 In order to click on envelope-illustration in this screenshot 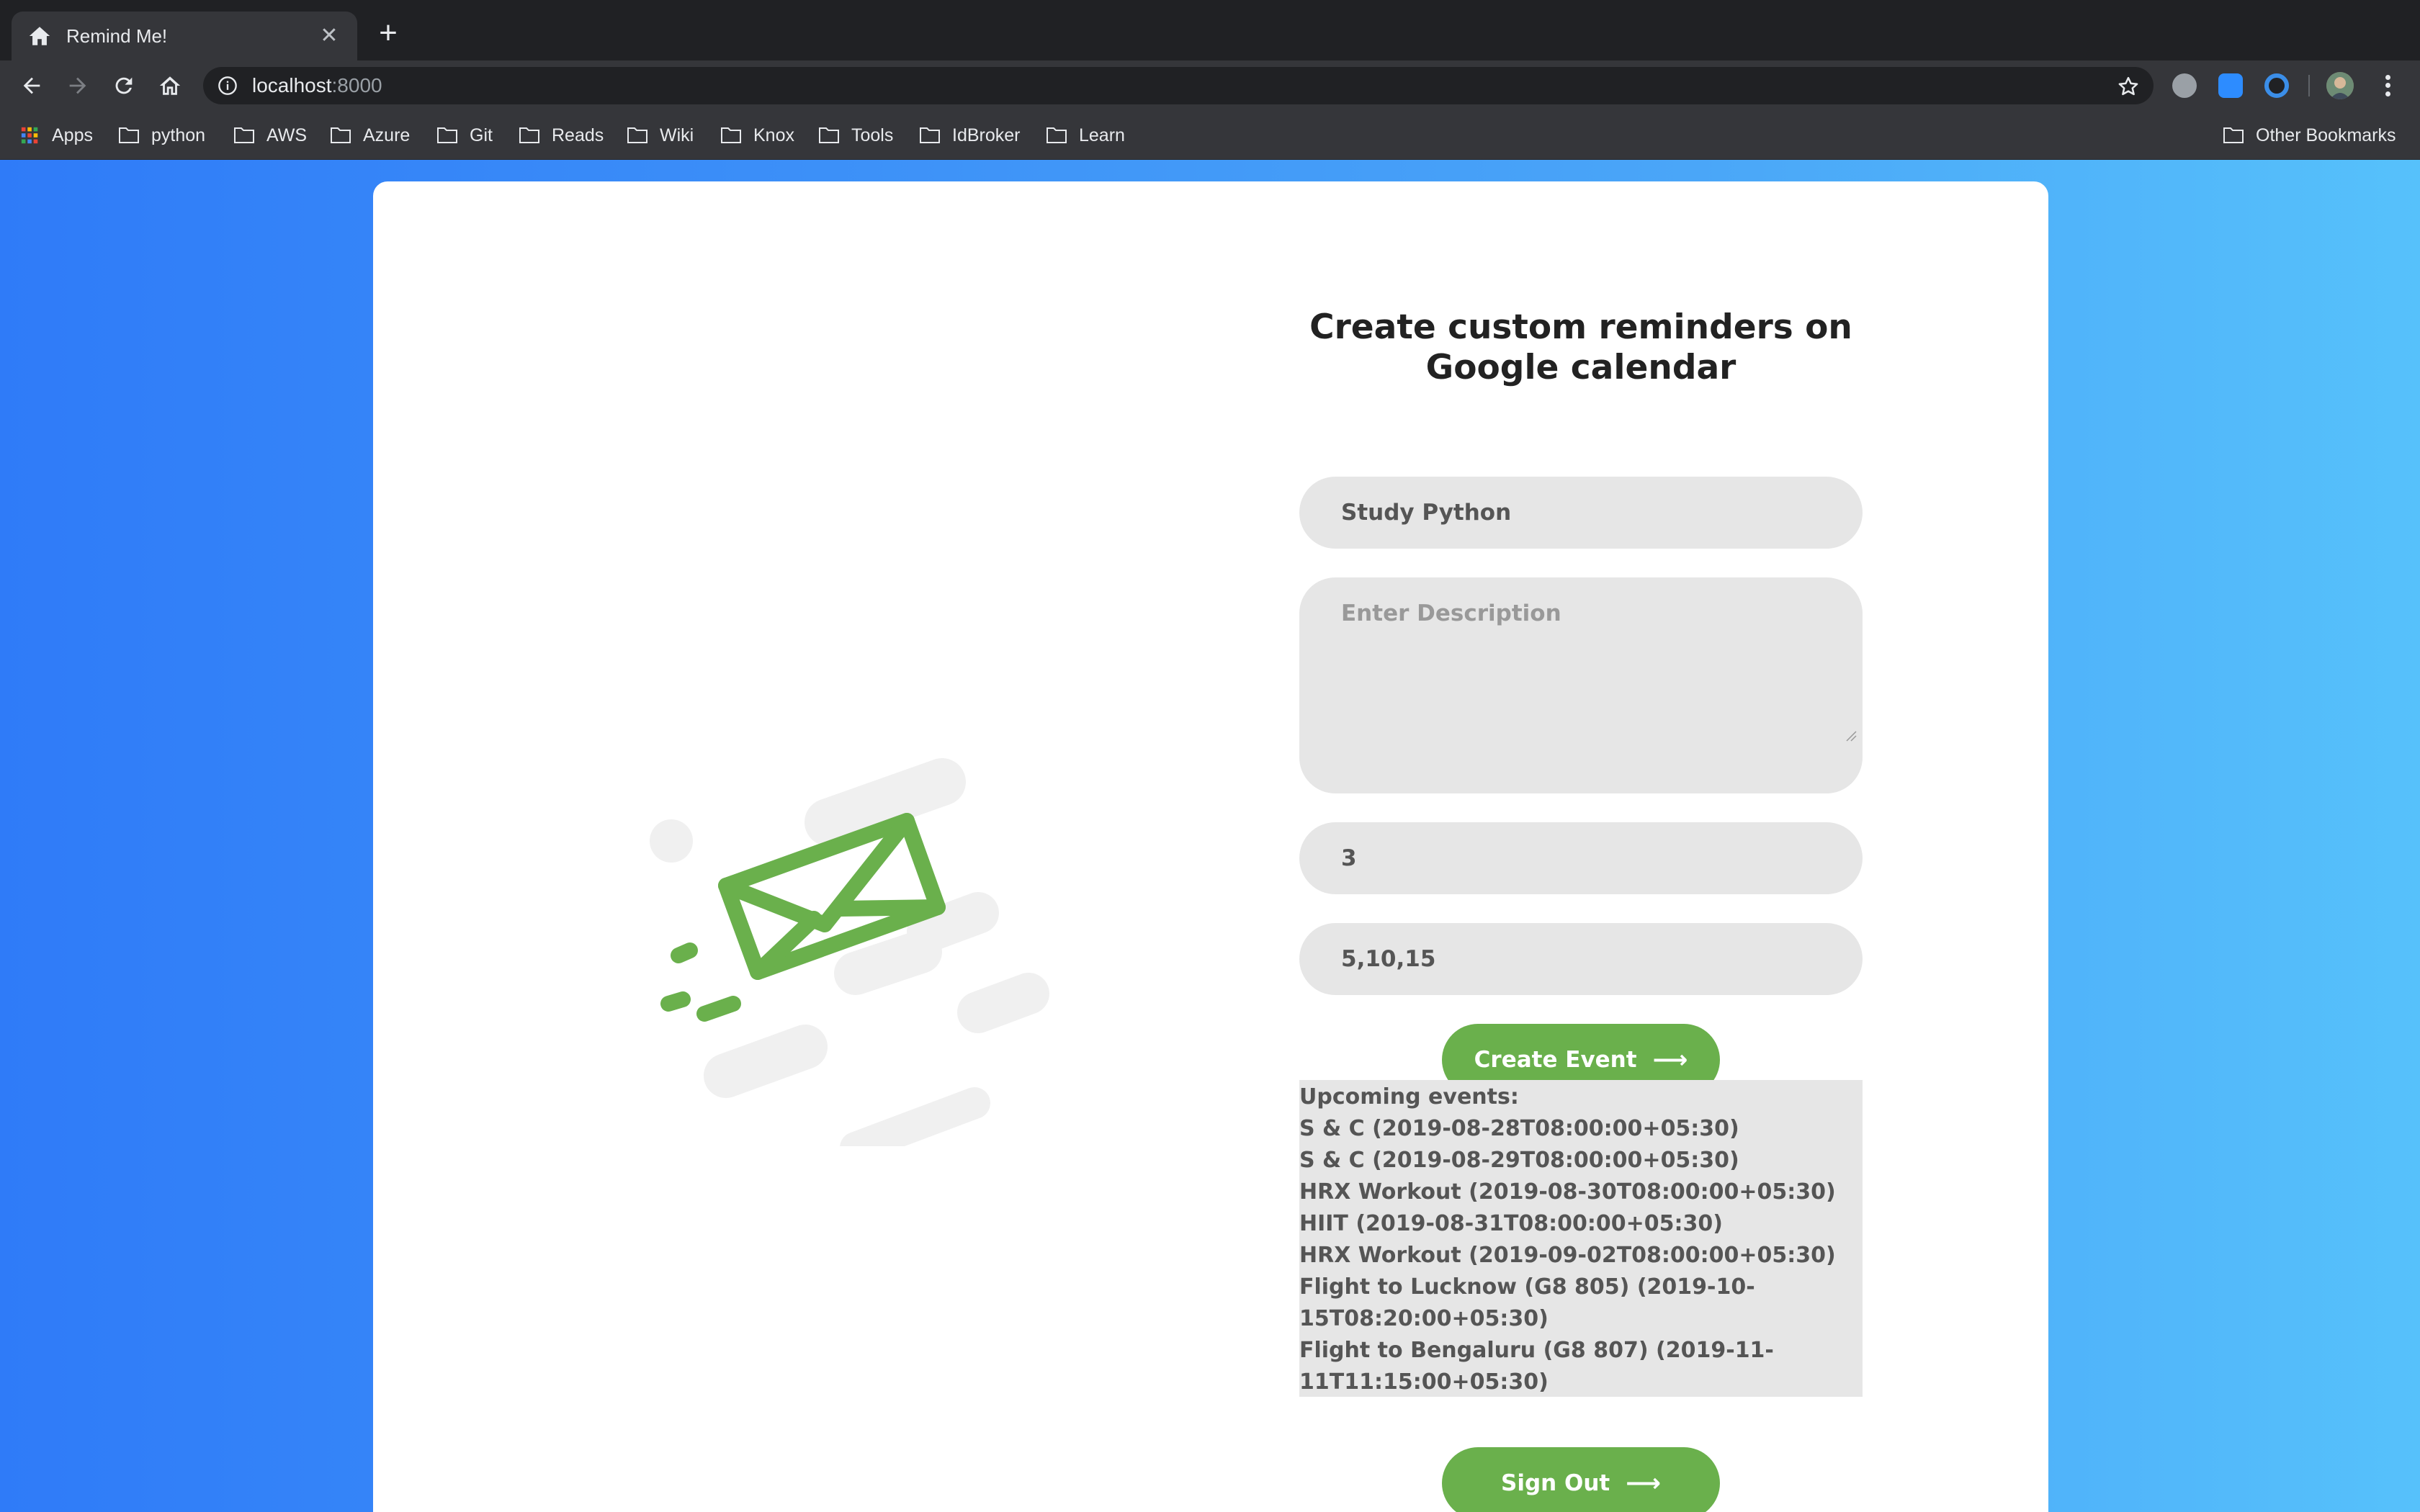, I will do `click(850, 952)`.